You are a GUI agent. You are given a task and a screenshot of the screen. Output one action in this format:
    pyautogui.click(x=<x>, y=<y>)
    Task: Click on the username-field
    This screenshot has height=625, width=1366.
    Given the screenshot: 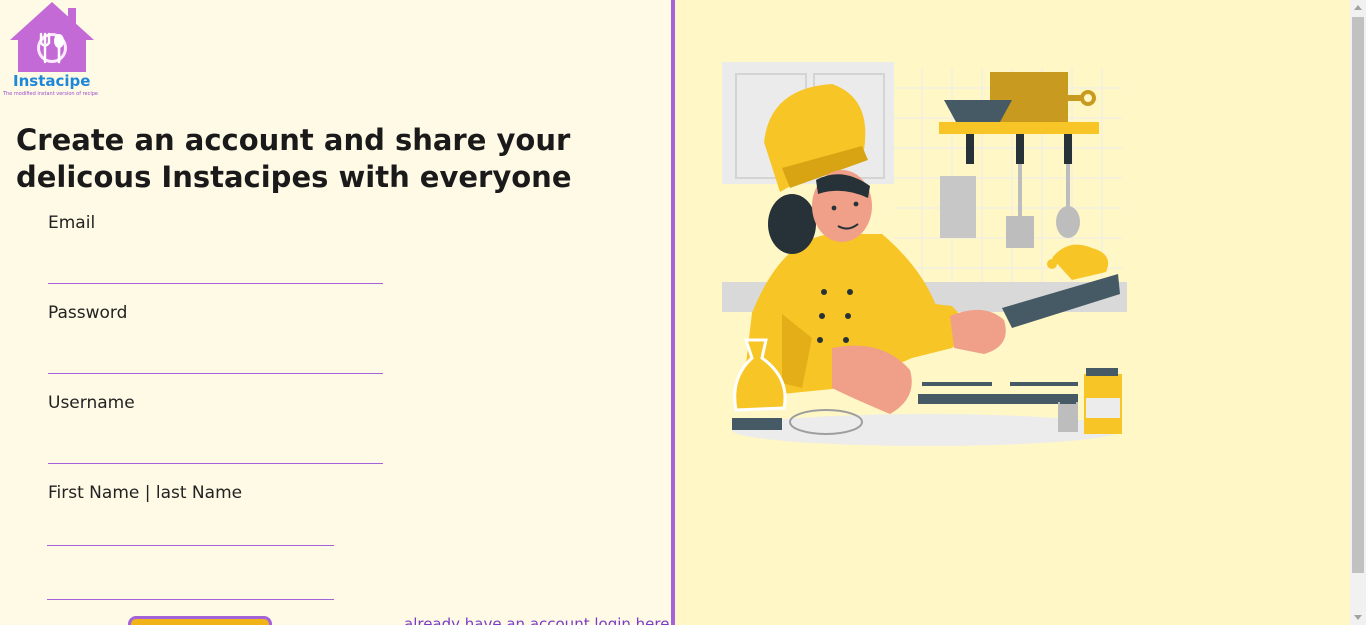 What is the action you would take?
    pyautogui.click(x=215, y=449)
    